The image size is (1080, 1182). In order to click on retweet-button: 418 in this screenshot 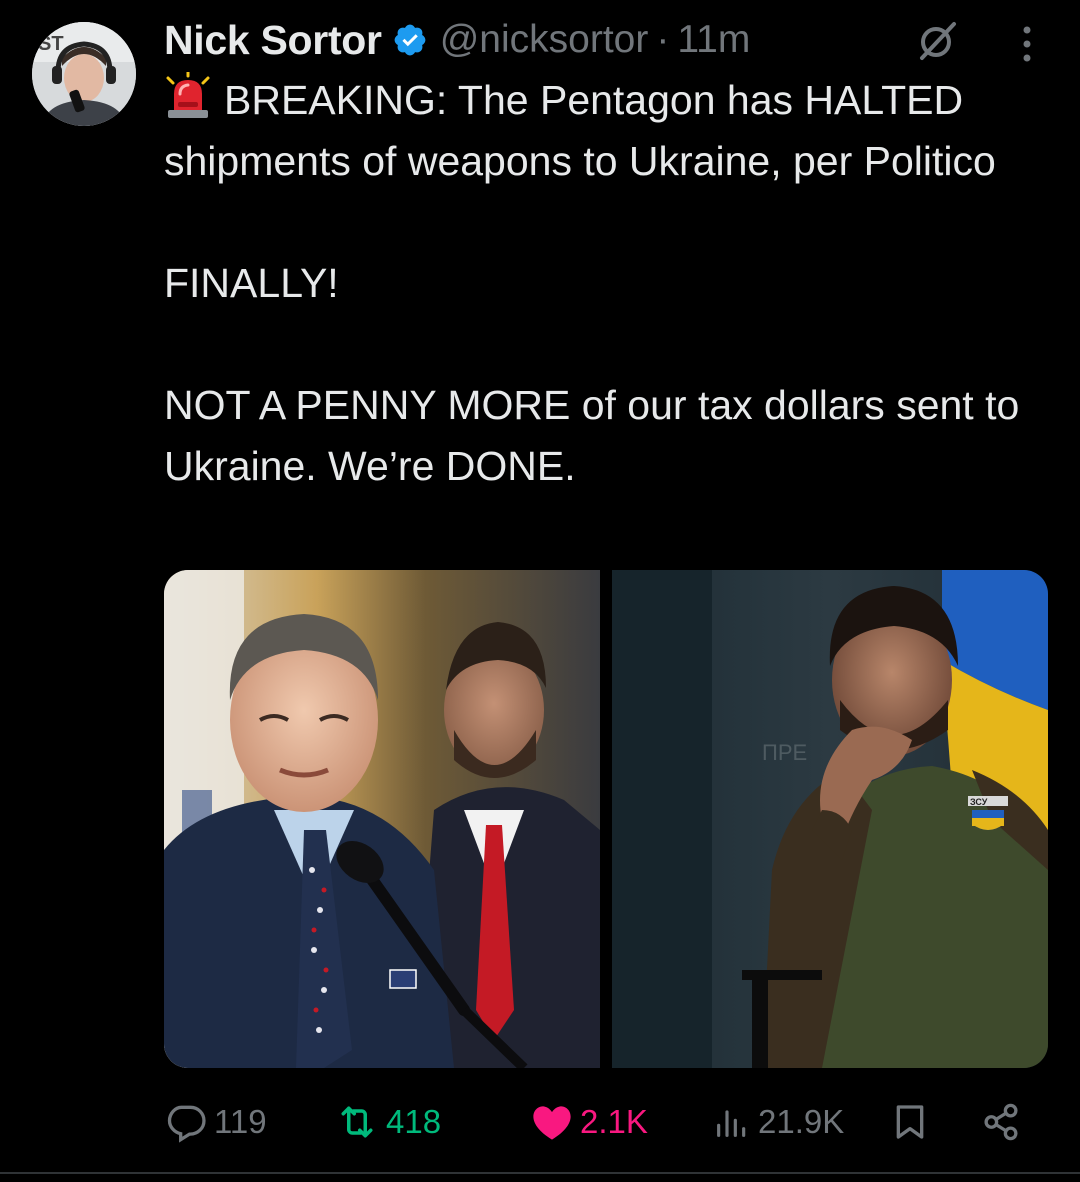, I will do `click(387, 1122)`.